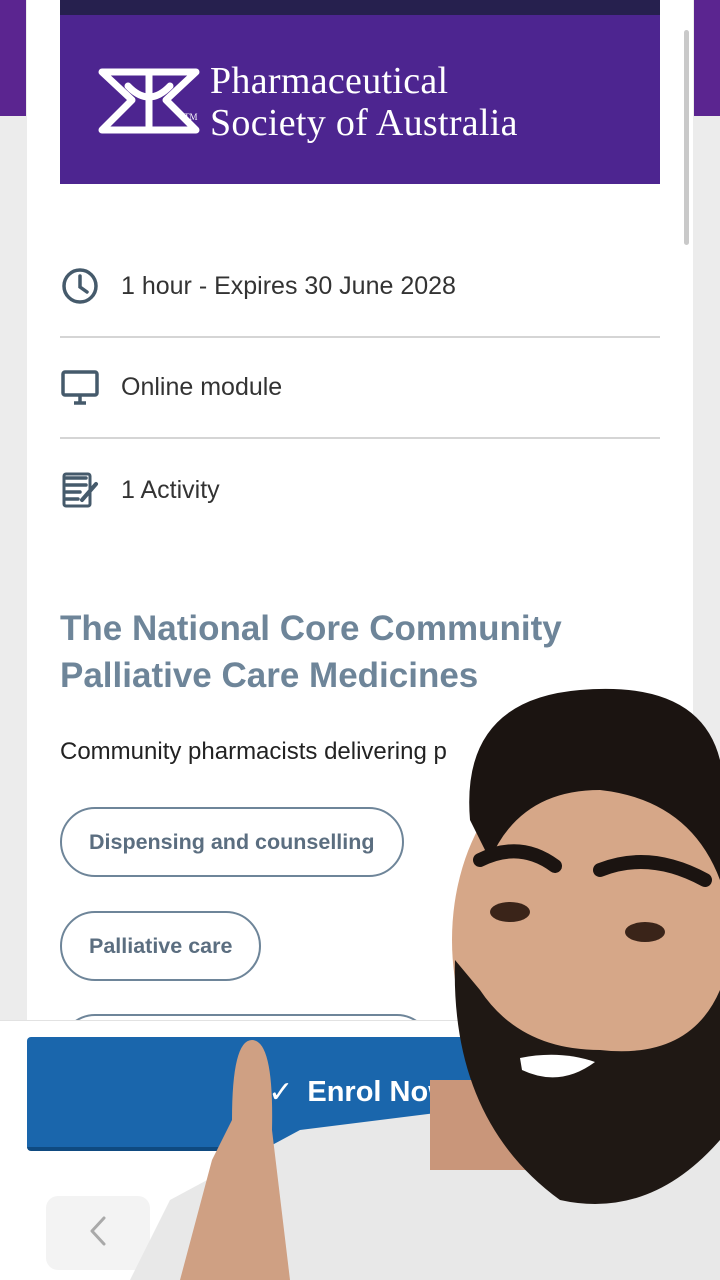 This screenshot has height=1280, width=720. I want to click on enrol-now-button: ✓ Enrol Now, so click(359, 1094).